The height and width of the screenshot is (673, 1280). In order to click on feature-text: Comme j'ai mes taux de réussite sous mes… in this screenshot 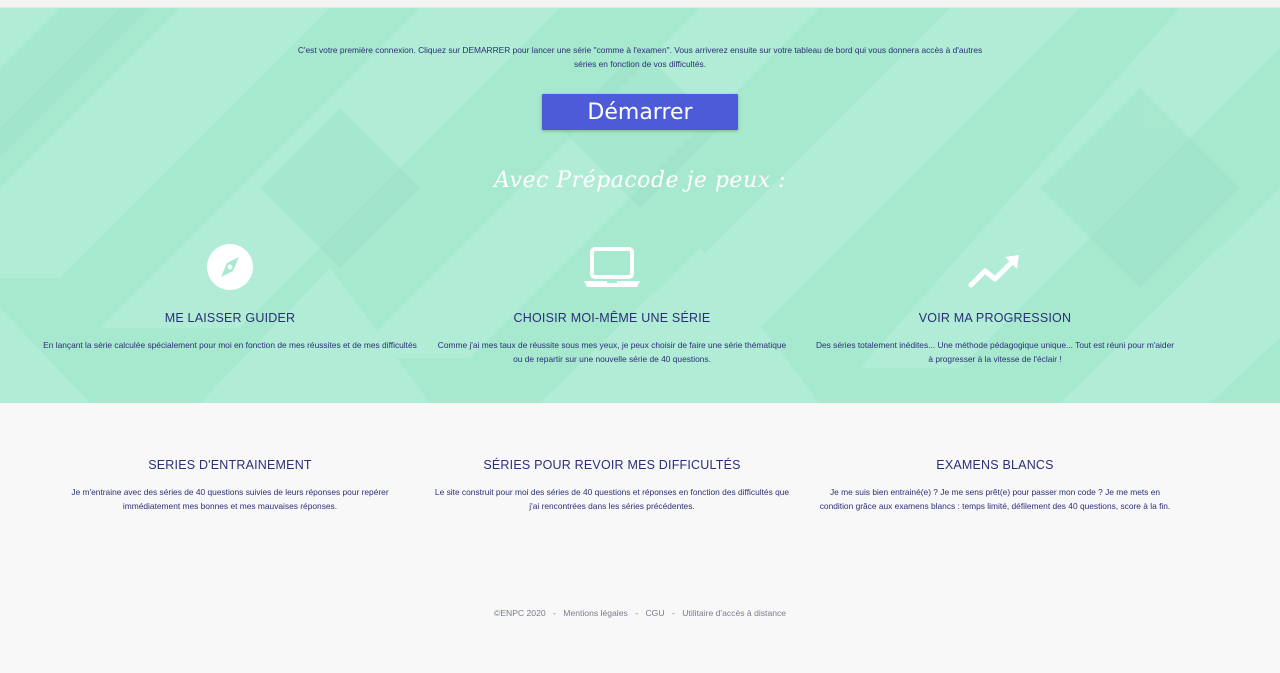, I will do `click(612, 352)`.